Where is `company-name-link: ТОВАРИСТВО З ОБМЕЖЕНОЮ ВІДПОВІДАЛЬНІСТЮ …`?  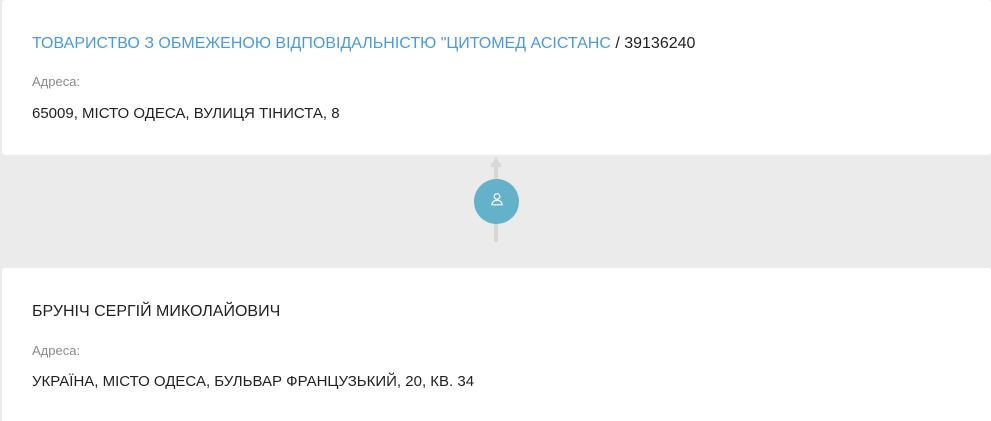
company-name-link: ТОВАРИСТВО З ОБМЕЖЕНОЮ ВІДПОВІДАЛЬНІСТЮ … is located at coordinates (321, 43).